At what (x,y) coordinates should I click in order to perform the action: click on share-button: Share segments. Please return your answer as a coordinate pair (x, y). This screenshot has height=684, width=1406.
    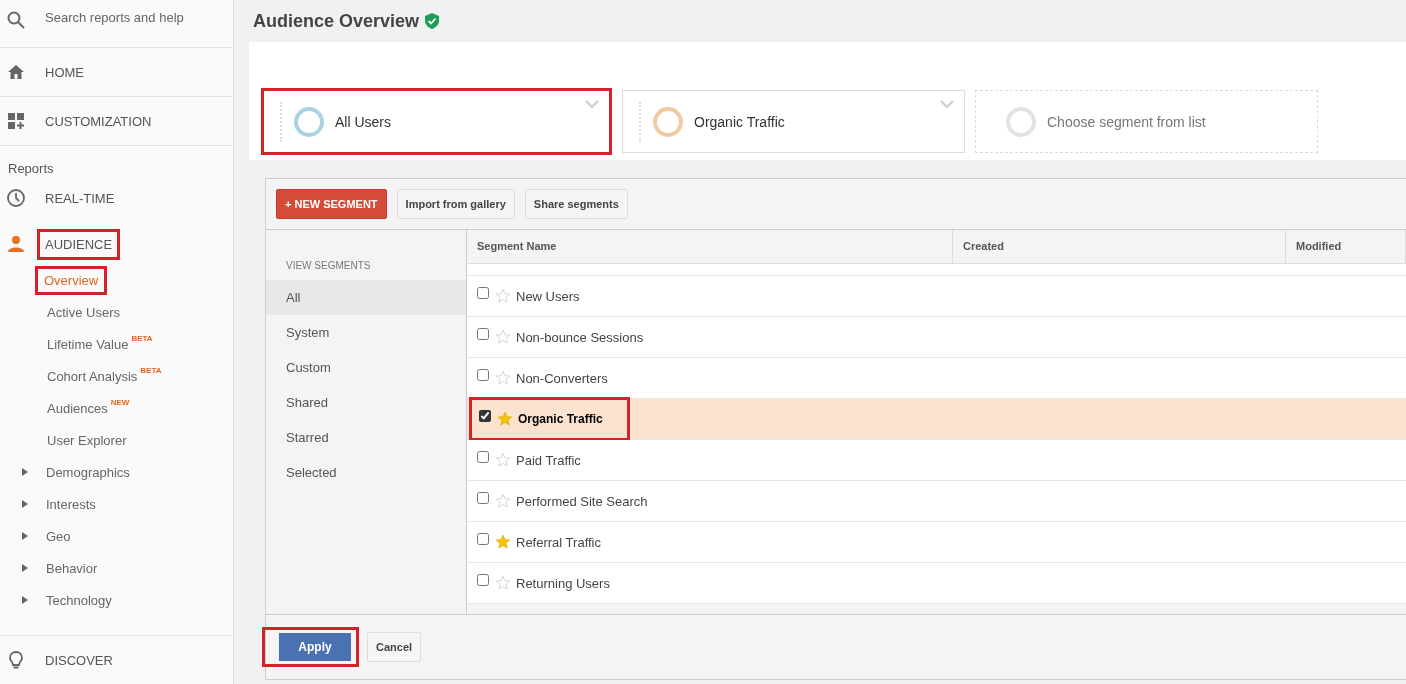
    Looking at the image, I should click on (576, 204).